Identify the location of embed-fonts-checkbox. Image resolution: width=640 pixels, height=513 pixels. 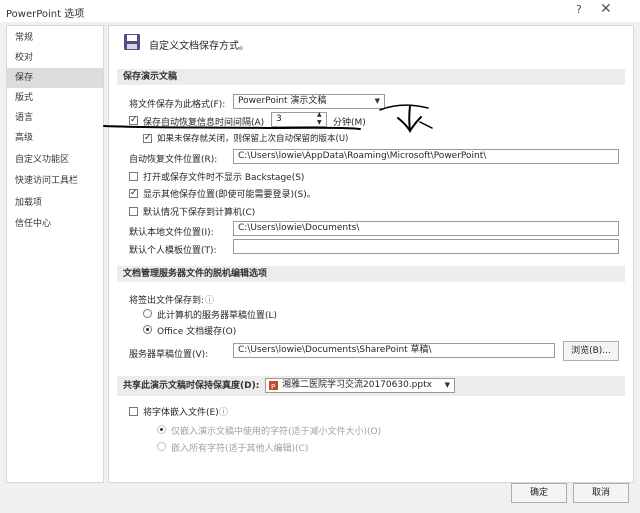
(133, 411).